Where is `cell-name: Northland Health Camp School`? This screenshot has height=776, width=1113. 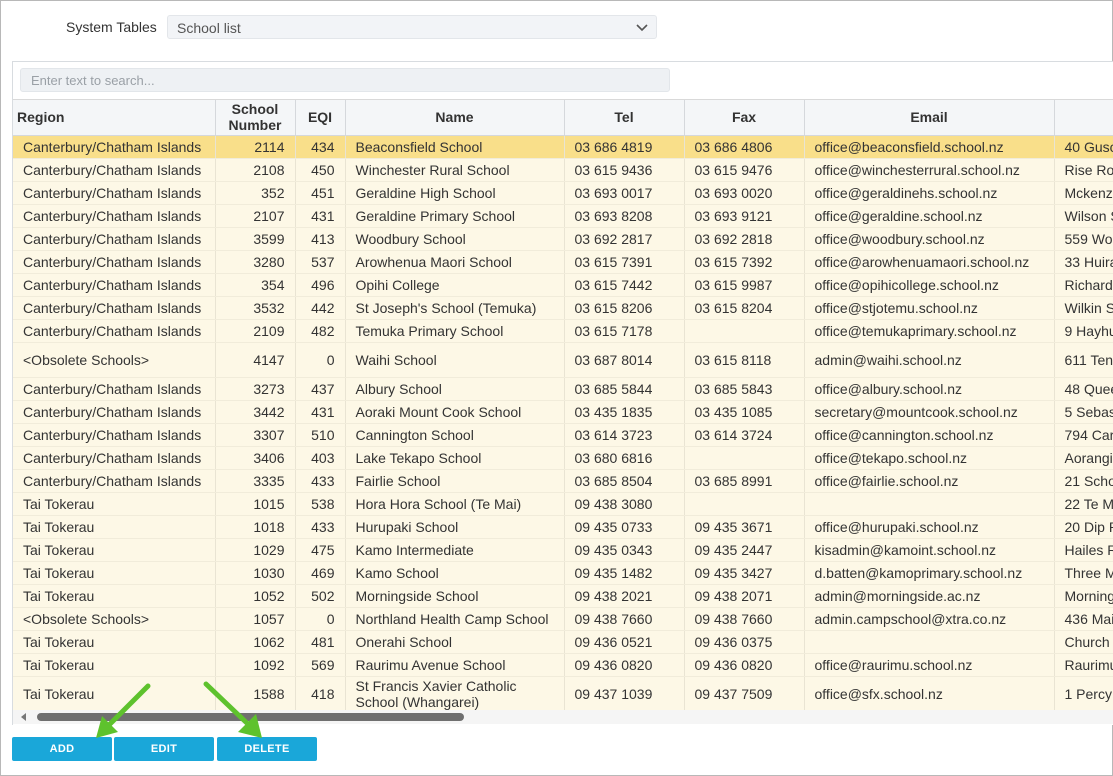 cell-name: Northland Health Camp School is located at coordinates (455, 619).